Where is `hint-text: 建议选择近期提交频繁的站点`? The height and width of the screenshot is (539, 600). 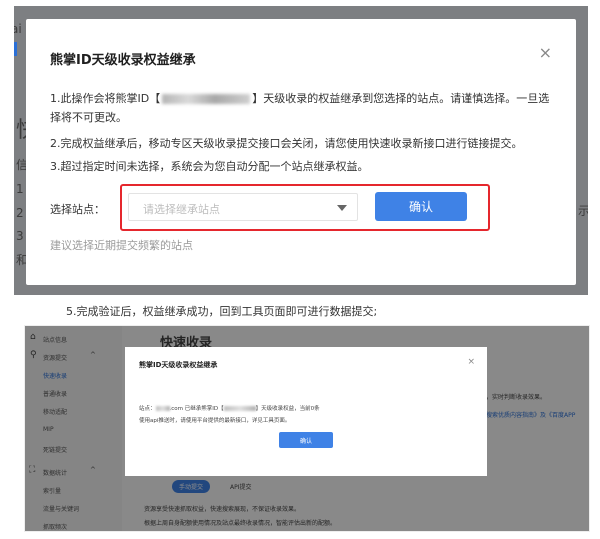
hint-text: 建议选择近期提交频繁的站点 is located at coordinates (121, 245).